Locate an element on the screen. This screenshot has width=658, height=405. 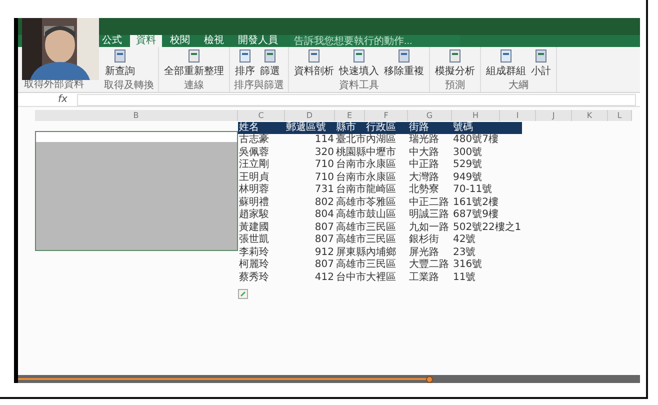
ribbon-tab: 資料 is located at coordinates (146, 41).